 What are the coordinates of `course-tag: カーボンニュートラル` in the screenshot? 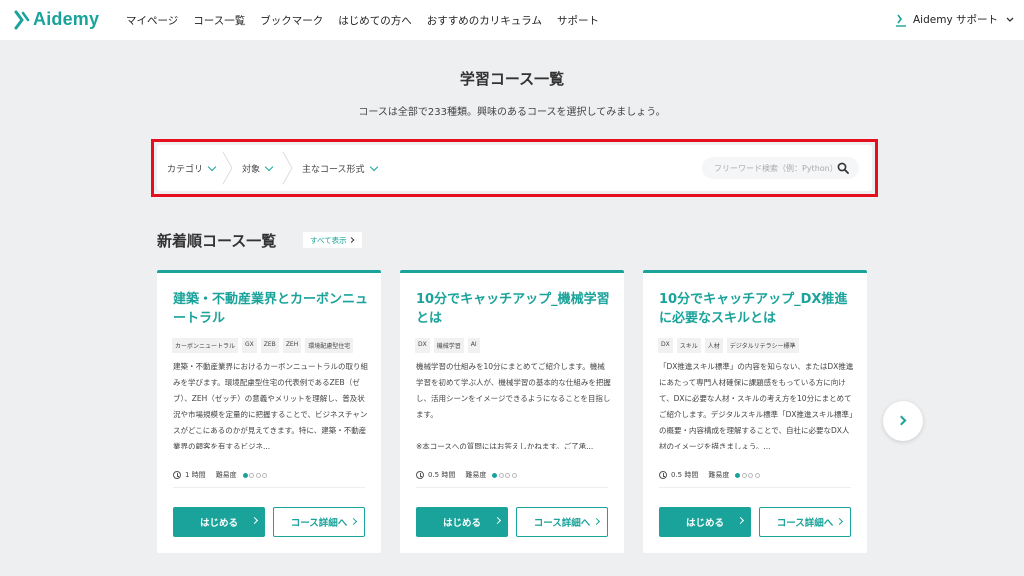 It's located at (205, 345).